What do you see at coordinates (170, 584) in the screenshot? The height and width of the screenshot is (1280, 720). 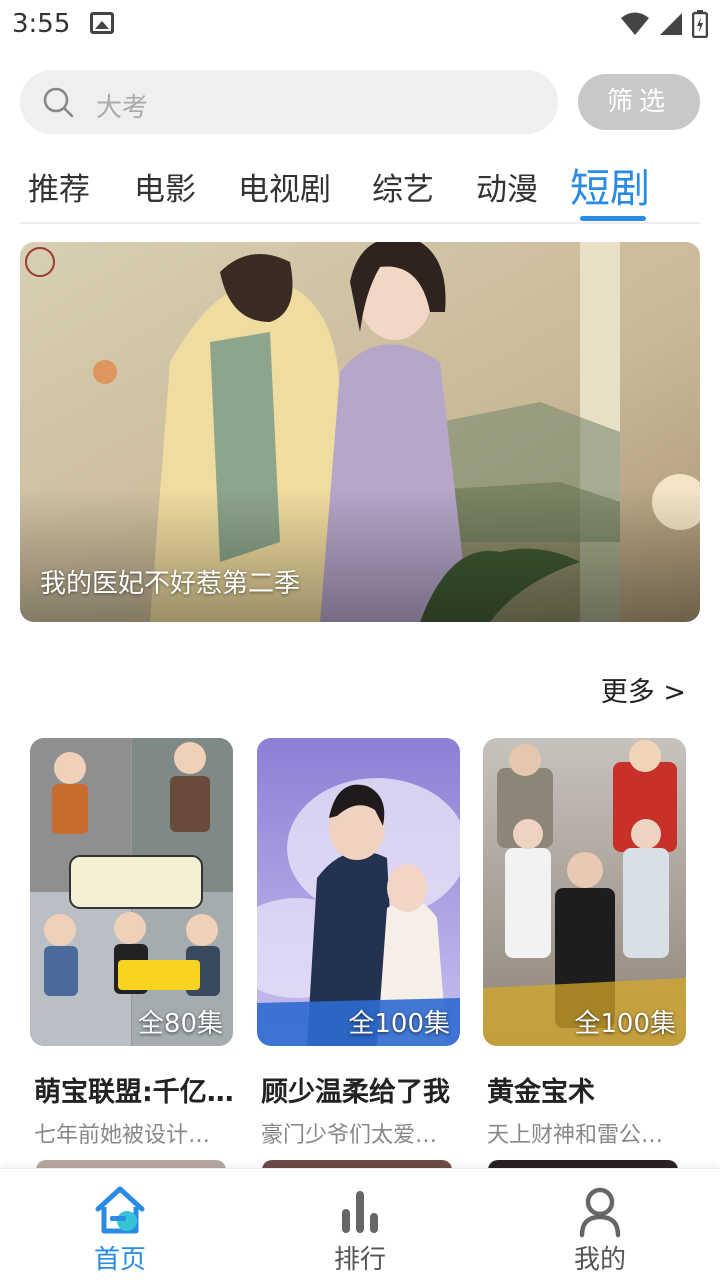 I see `banner-title: 我的医妃不好惹第二季` at bounding box center [170, 584].